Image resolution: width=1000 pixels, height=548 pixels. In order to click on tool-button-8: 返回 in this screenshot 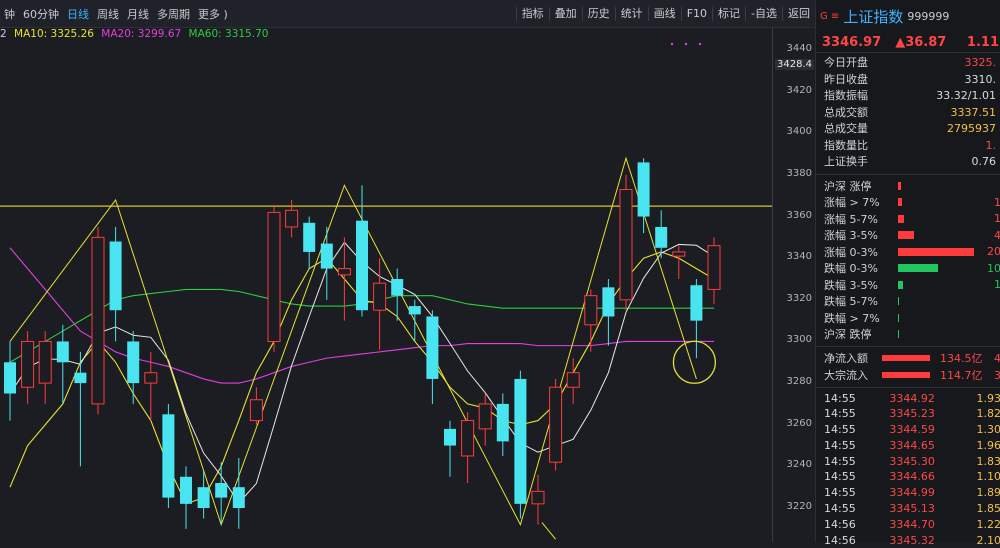, I will do `click(798, 14)`.